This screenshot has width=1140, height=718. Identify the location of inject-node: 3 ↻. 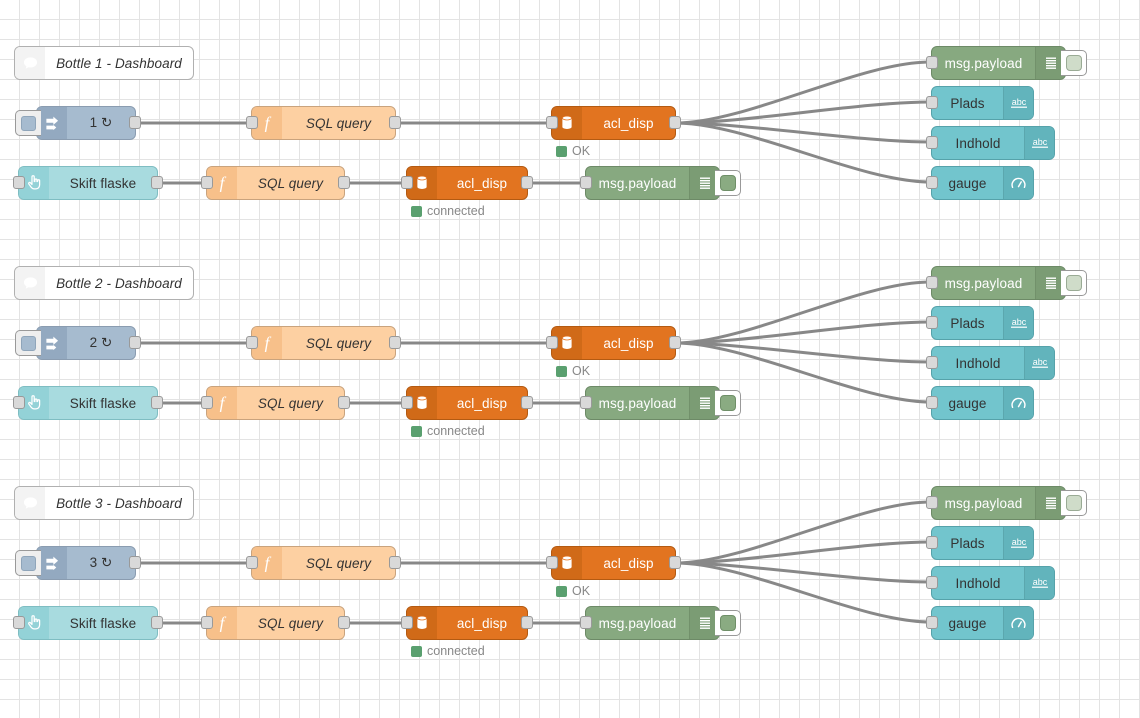
(78, 563).